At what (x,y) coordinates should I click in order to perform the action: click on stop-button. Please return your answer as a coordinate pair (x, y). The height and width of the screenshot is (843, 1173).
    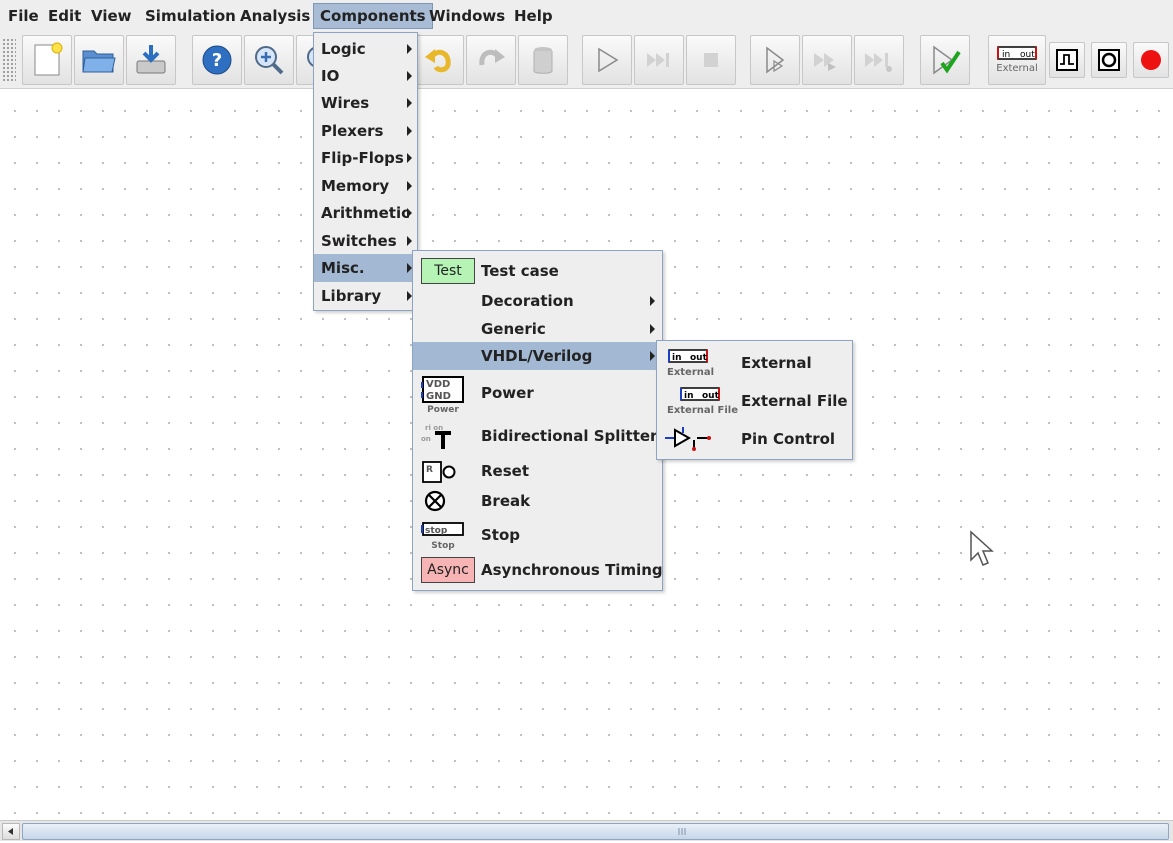
    Looking at the image, I should click on (711, 60).